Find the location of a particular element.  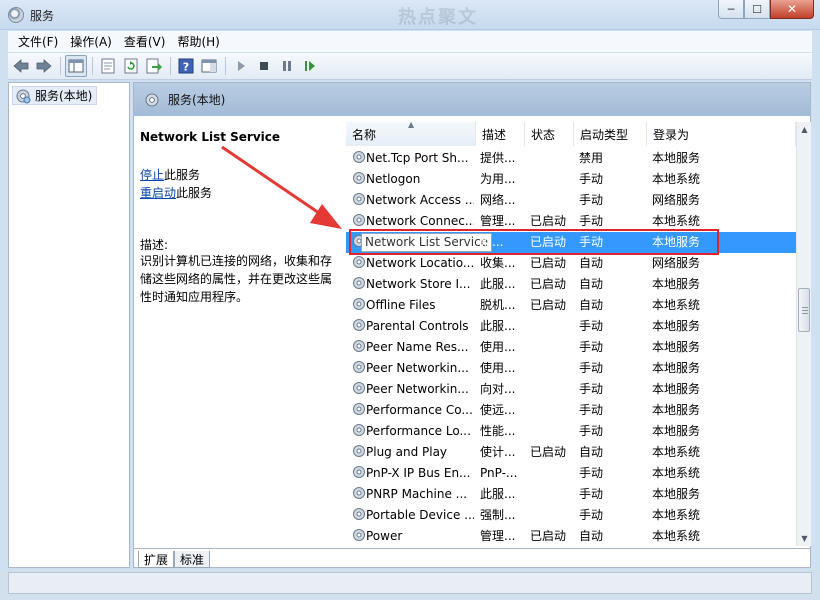

menu-bar: 文件(F) 操作(A) 查看(V) 帮助(H) is located at coordinates (410, 41).